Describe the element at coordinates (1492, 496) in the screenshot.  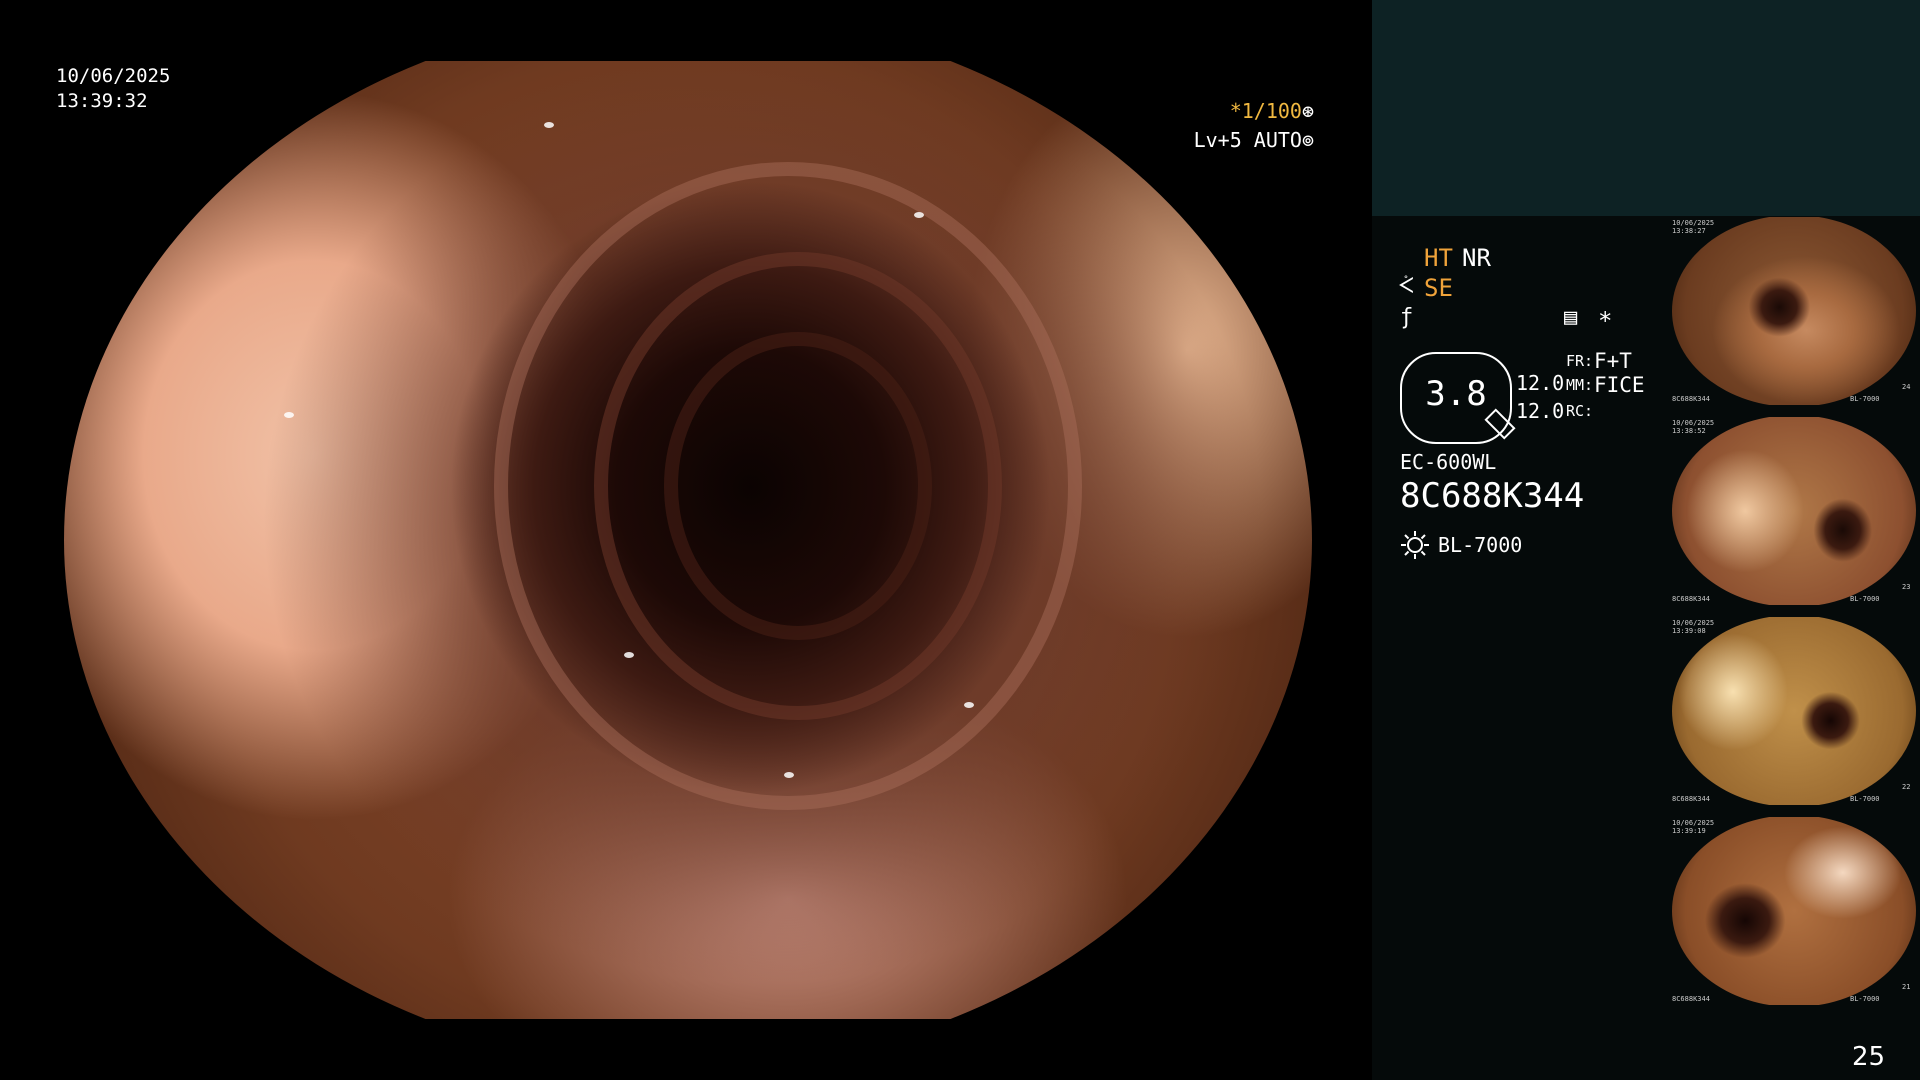
I see `scope-serial: 8C688K344` at that location.